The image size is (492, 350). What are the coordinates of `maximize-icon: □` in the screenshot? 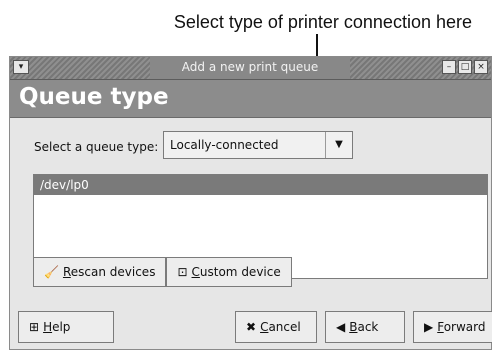 It's located at (465, 67).